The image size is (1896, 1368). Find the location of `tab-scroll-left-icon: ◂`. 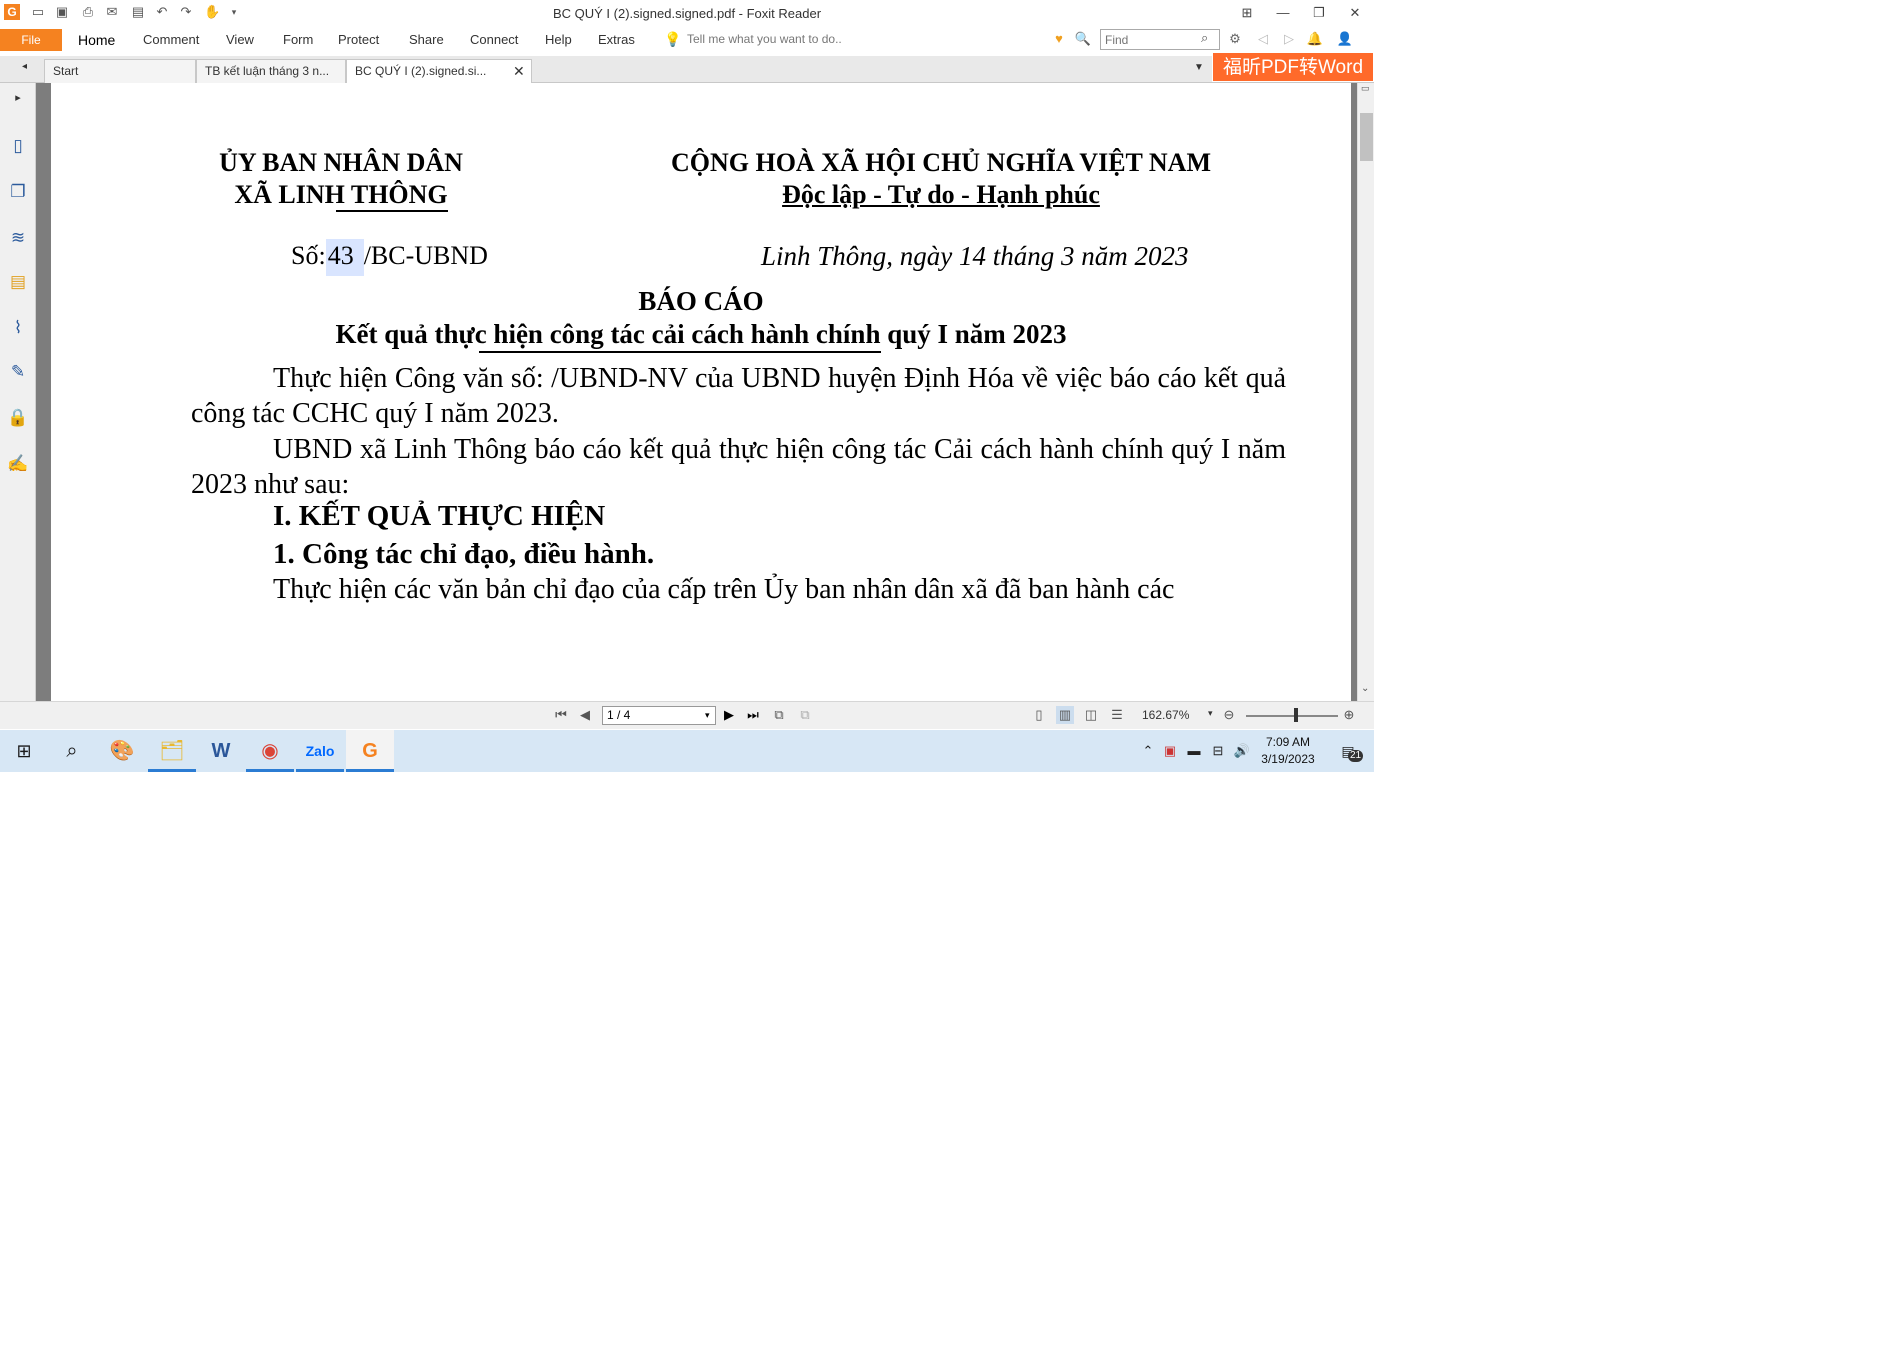

tab-scroll-left-icon: ◂ is located at coordinates (24, 66).